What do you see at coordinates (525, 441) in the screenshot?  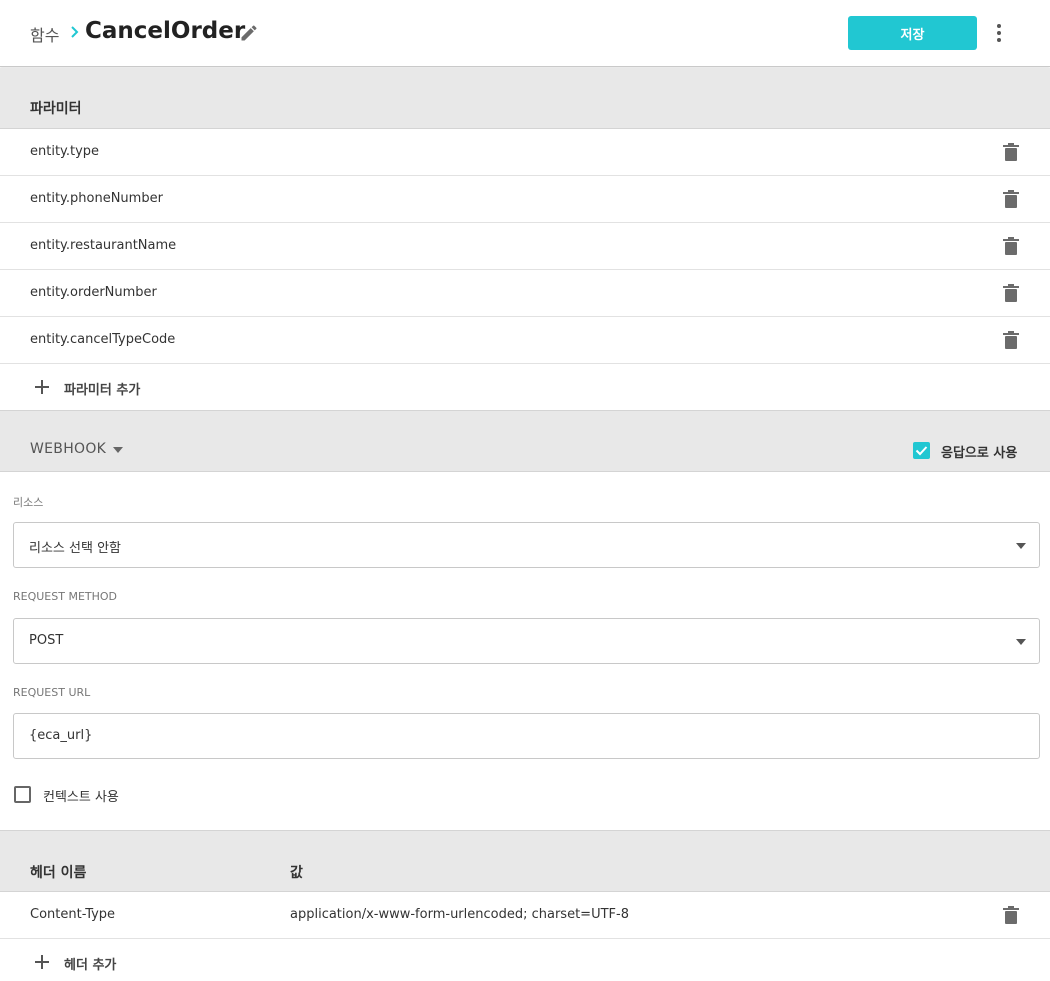 I see `webhook-section-header` at bounding box center [525, 441].